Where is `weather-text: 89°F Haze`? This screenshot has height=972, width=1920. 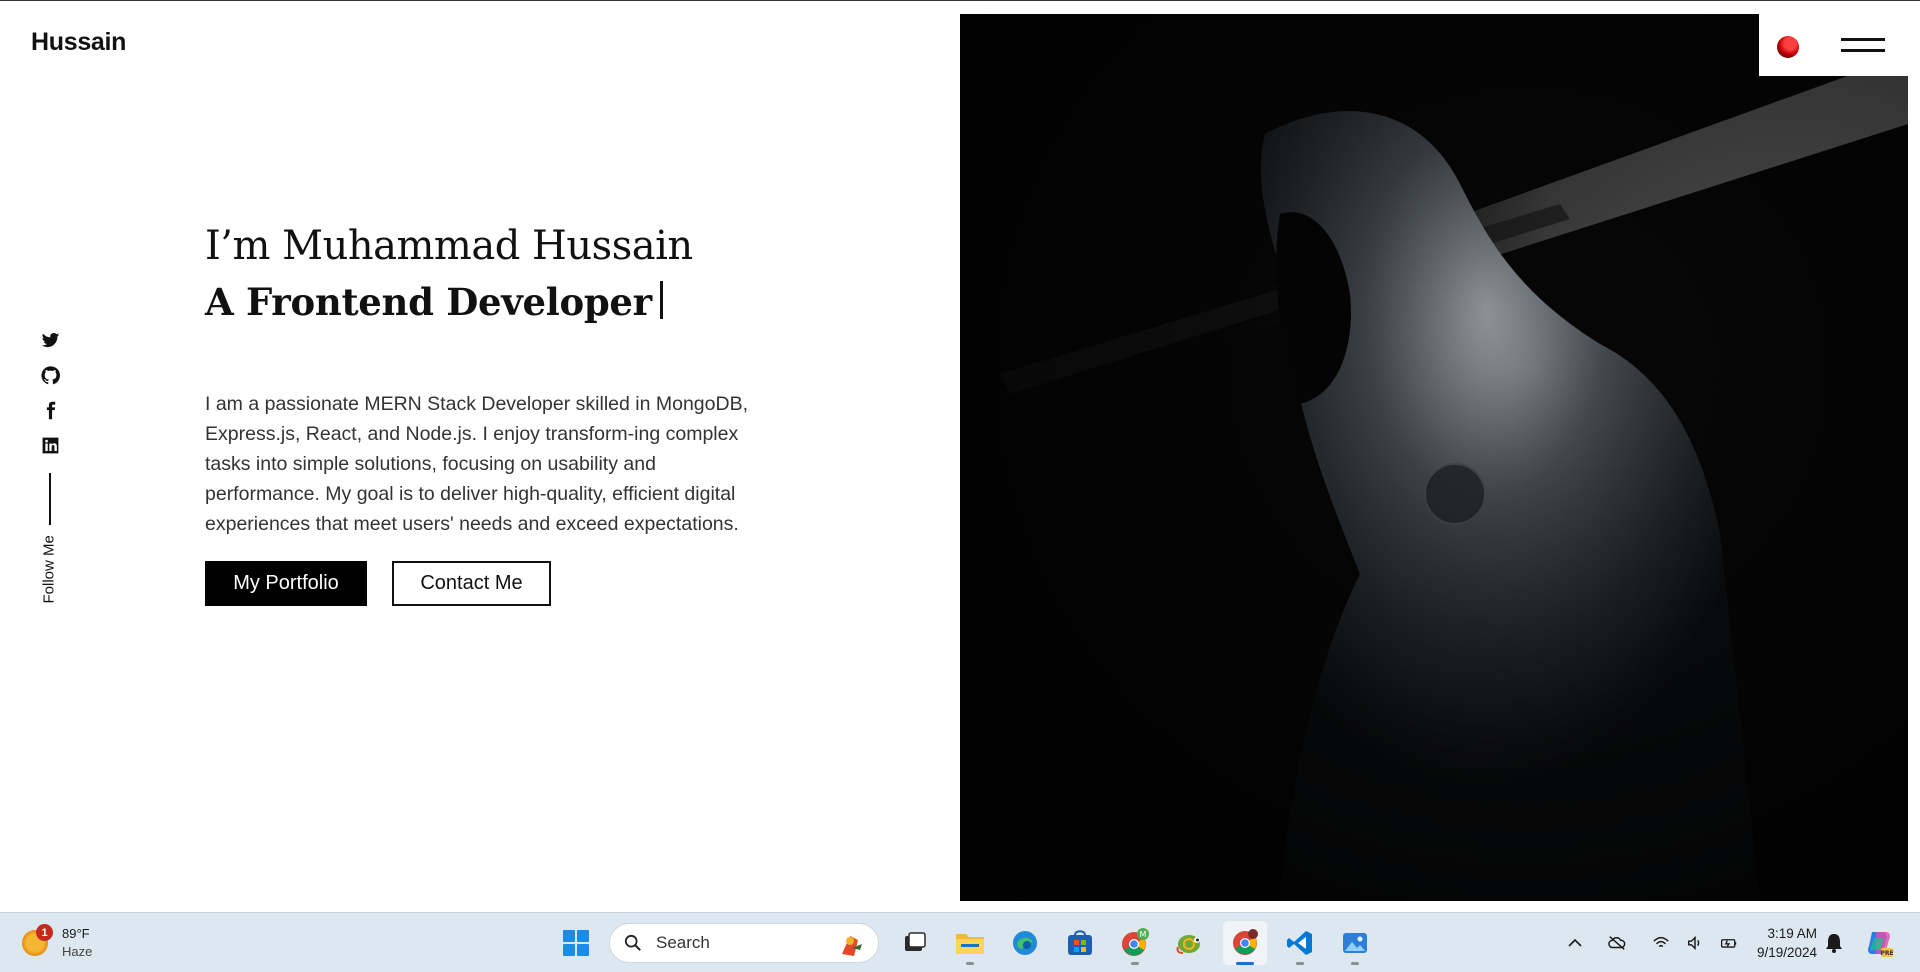 weather-text: 89°F Haze is located at coordinates (77, 943).